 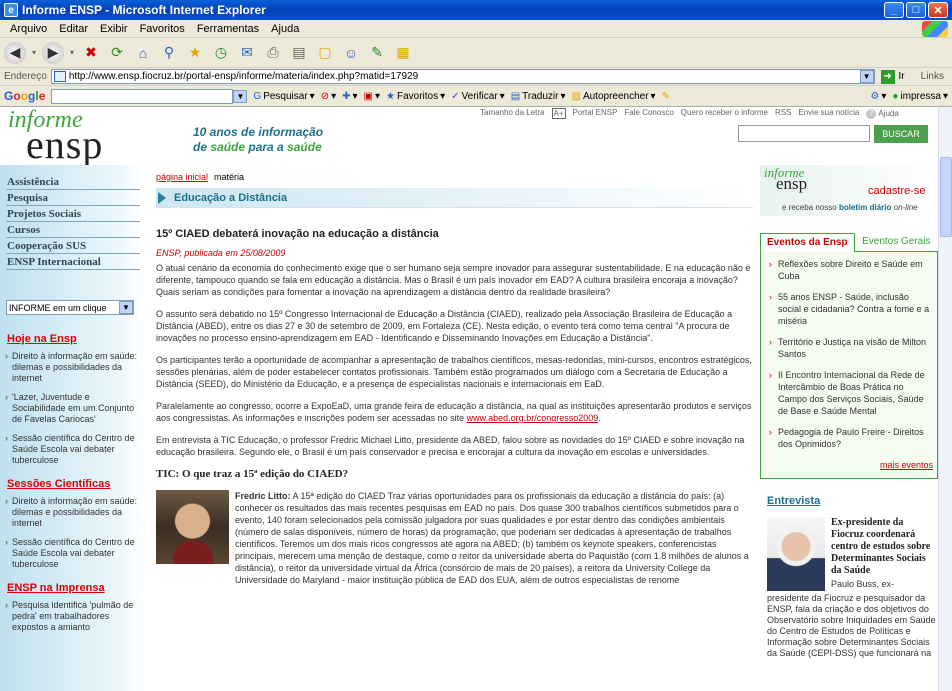 What do you see at coordinates (72, 53) in the screenshot?
I see `forward-dropdown-icon: ▾` at bounding box center [72, 53].